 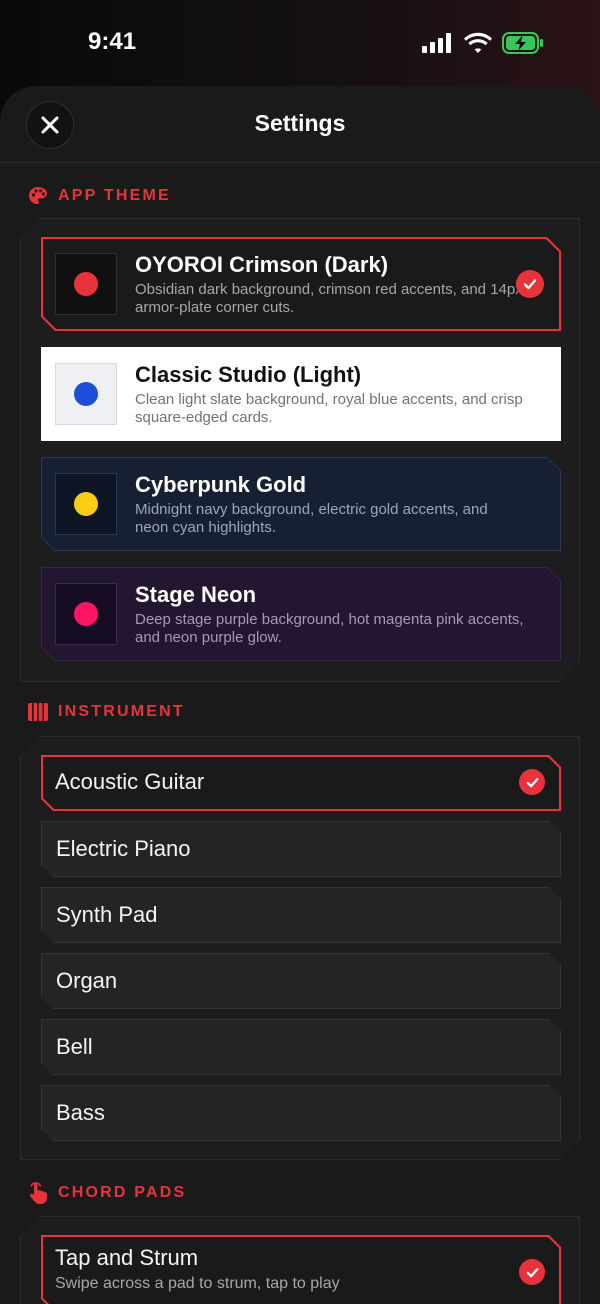 What do you see at coordinates (301, 981) in the screenshot?
I see `instrument-option-organ: Organ` at bounding box center [301, 981].